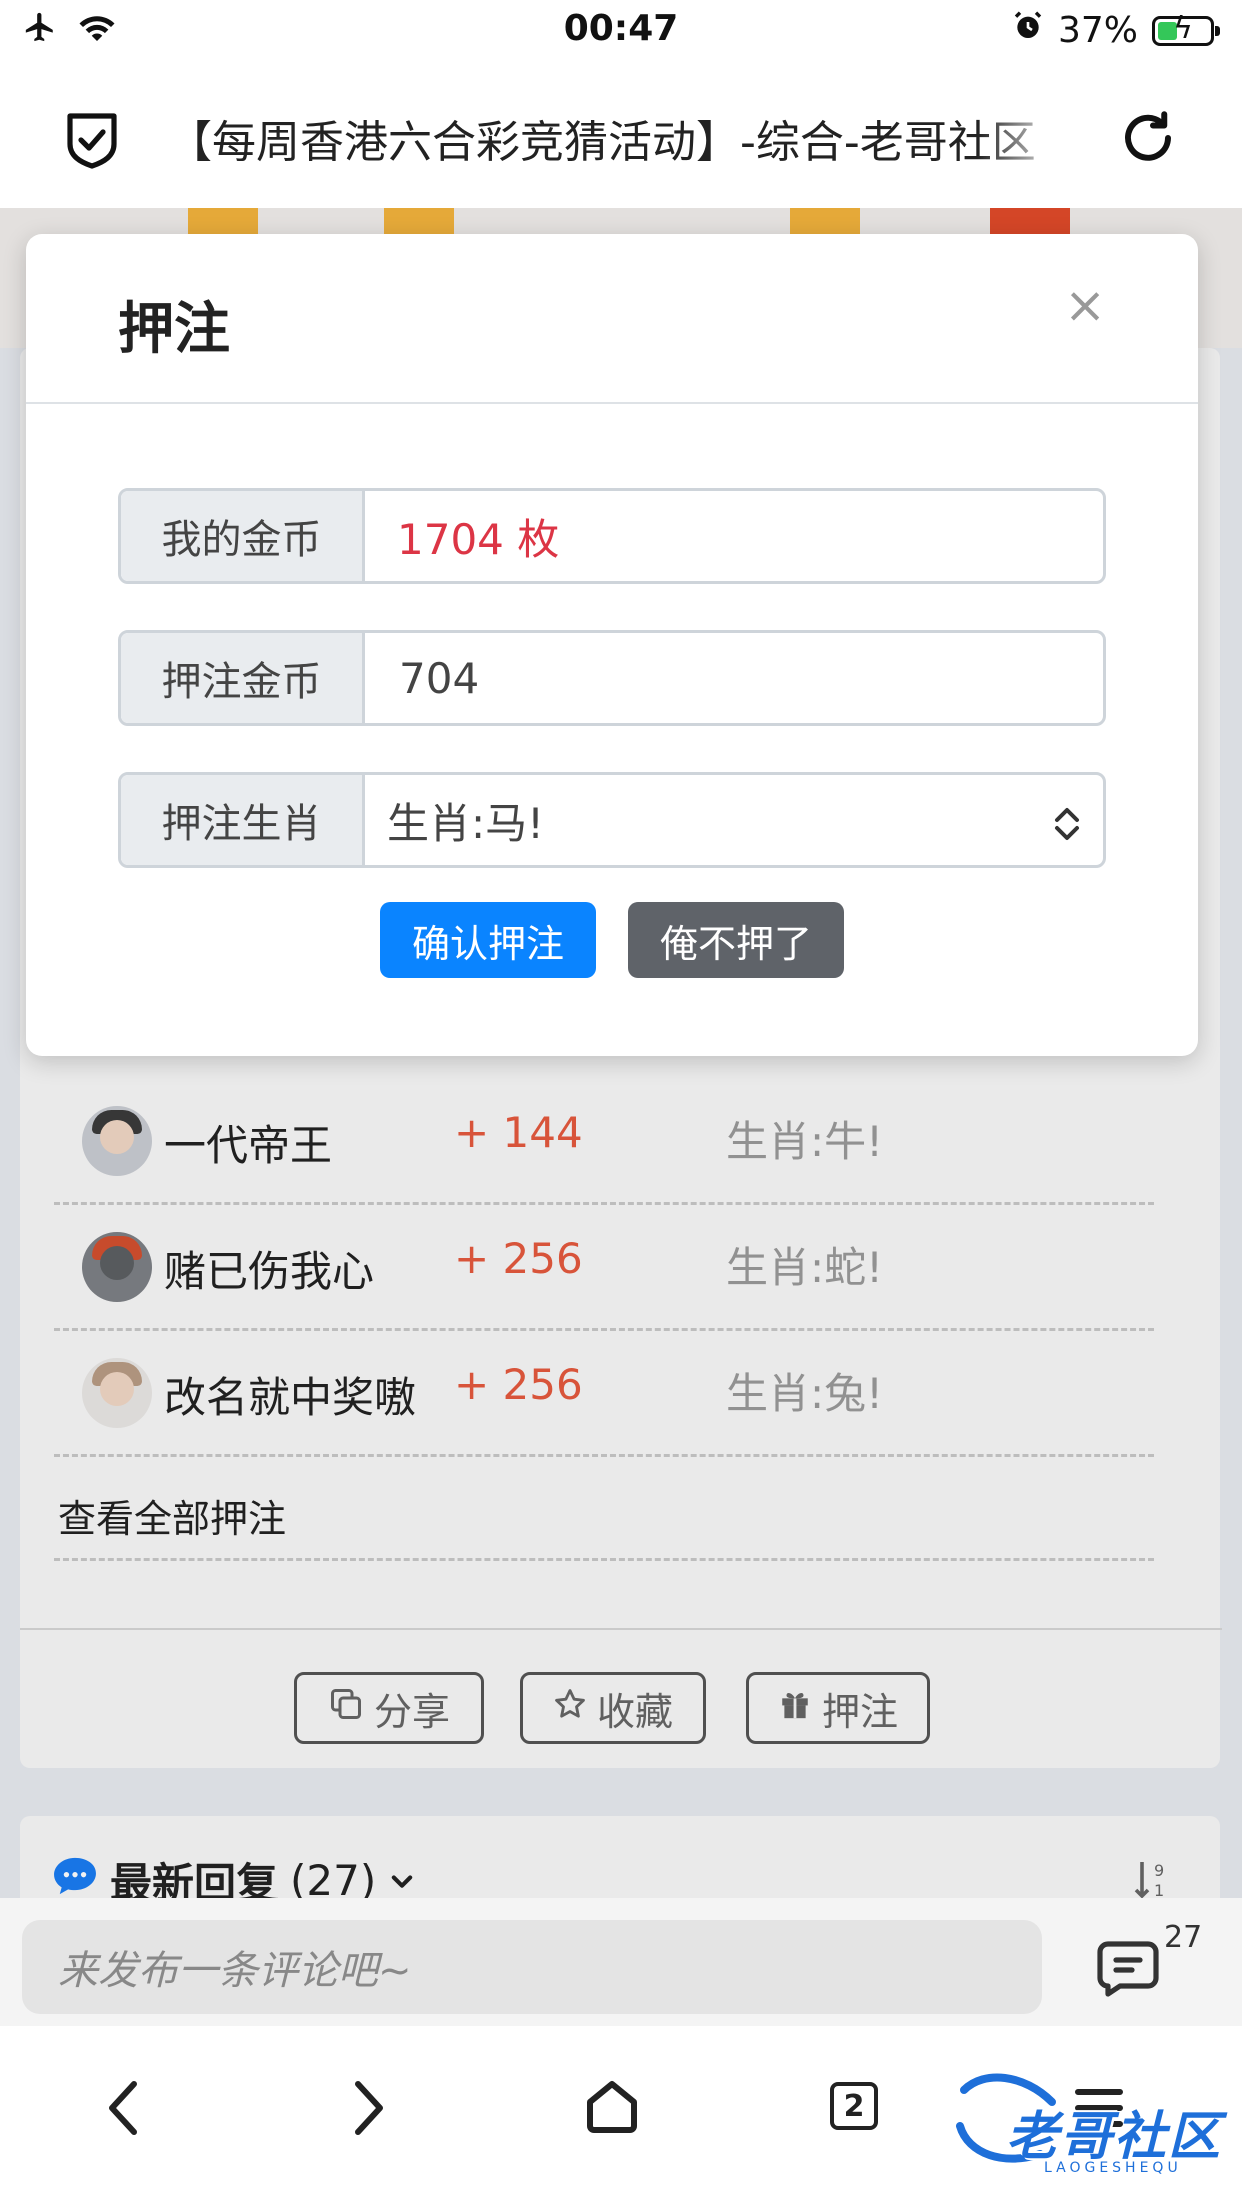 This screenshot has height=2208, width=1242. I want to click on shield-check-icon, so click(92, 142).